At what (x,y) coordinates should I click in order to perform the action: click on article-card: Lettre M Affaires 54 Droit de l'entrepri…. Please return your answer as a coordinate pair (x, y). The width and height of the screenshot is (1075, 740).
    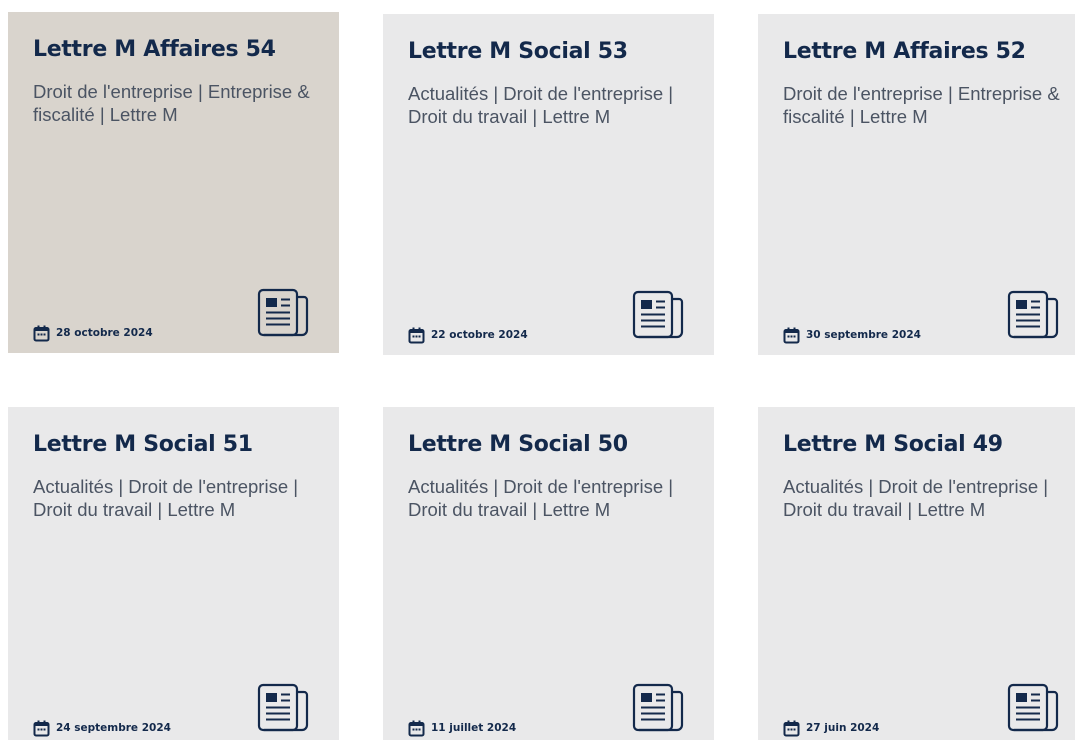
    Looking at the image, I should click on (173, 182).